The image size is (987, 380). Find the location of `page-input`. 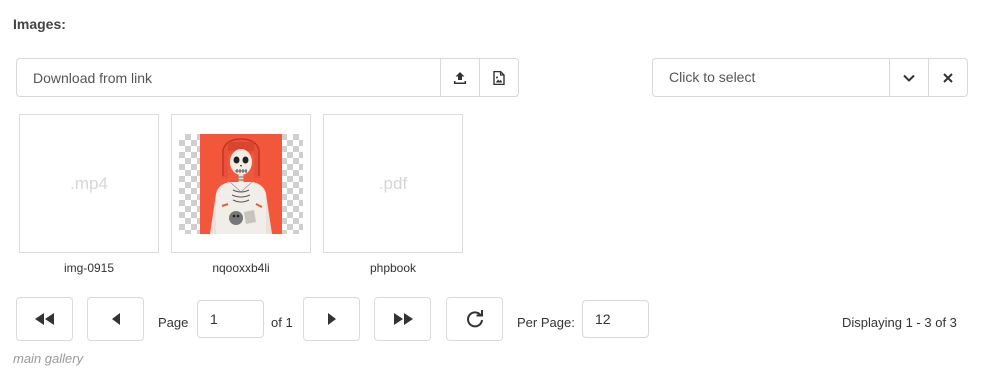

page-input is located at coordinates (230, 319).